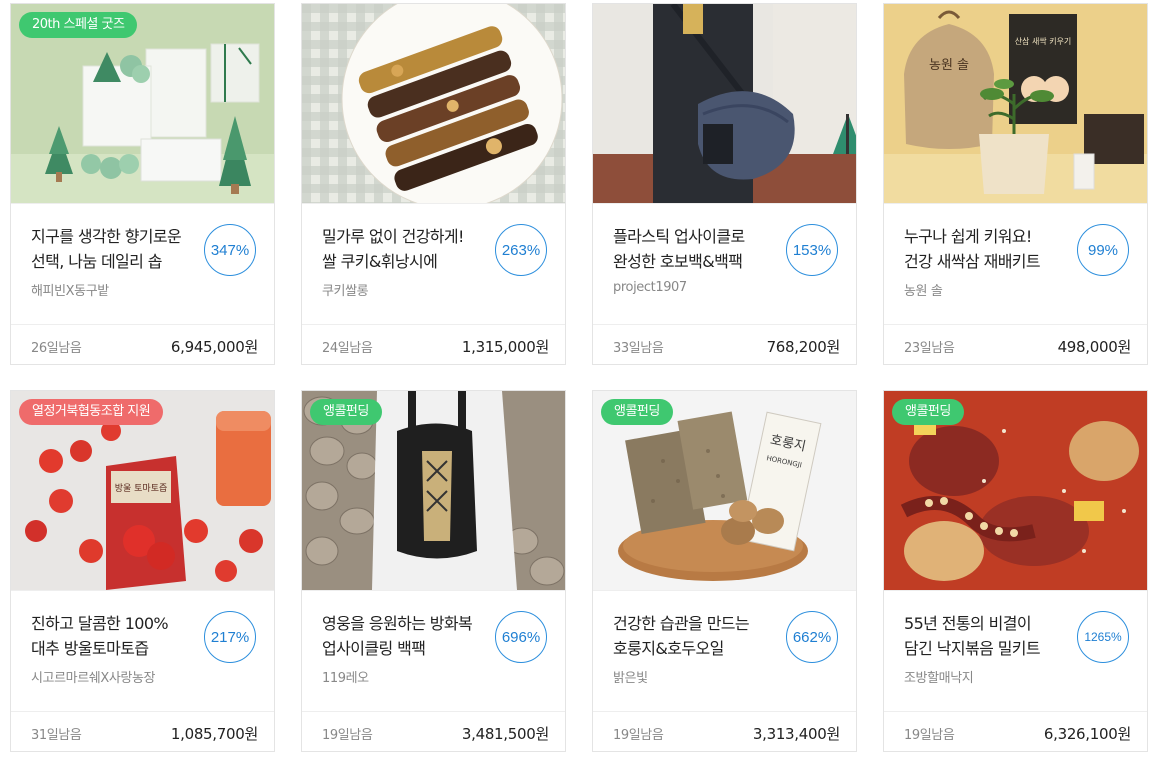  Describe the element at coordinates (812, 637) in the screenshot. I see `achievement-rate: 662%` at that location.